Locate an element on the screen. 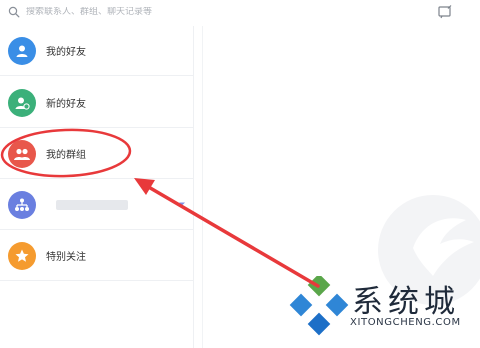  contact-item-my-groups: 我的群组 is located at coordinates (96, 154).